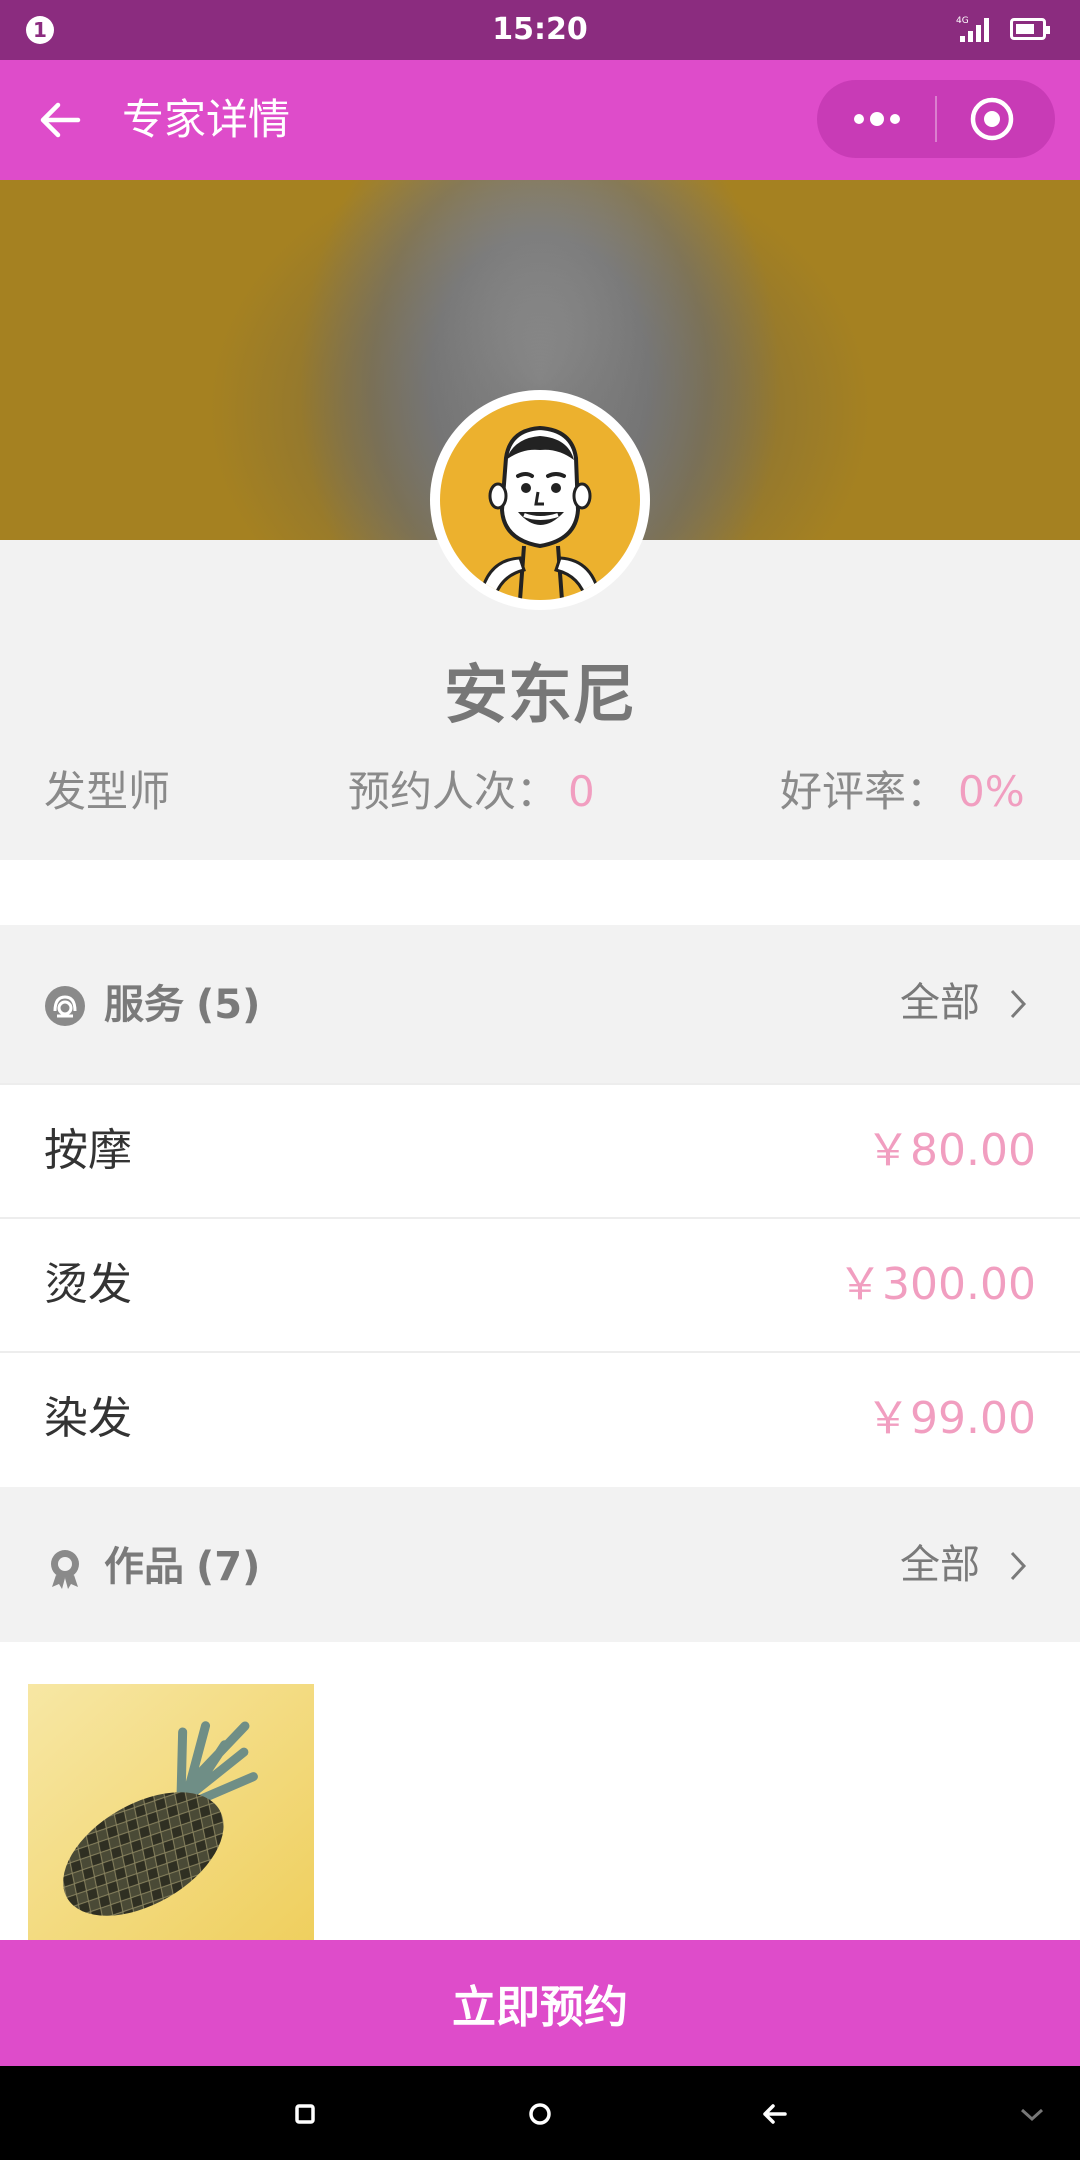  What do you see at coordinates (775, 2114) in the screenshot?
I see `back-icon` at bounding box center [775, 2114].